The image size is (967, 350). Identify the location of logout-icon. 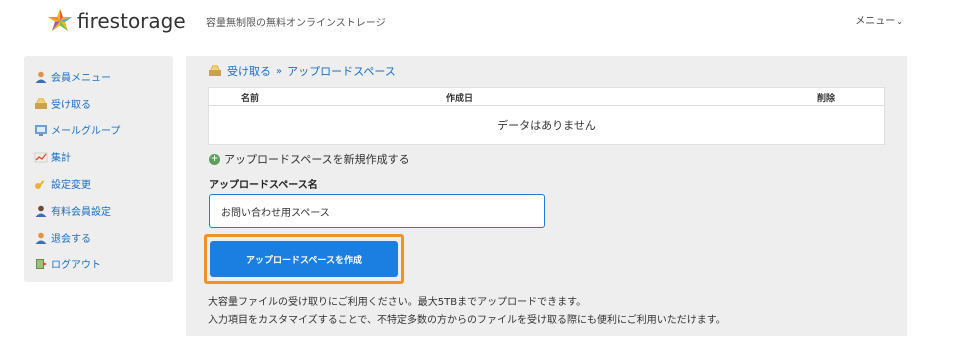
(41, 263).